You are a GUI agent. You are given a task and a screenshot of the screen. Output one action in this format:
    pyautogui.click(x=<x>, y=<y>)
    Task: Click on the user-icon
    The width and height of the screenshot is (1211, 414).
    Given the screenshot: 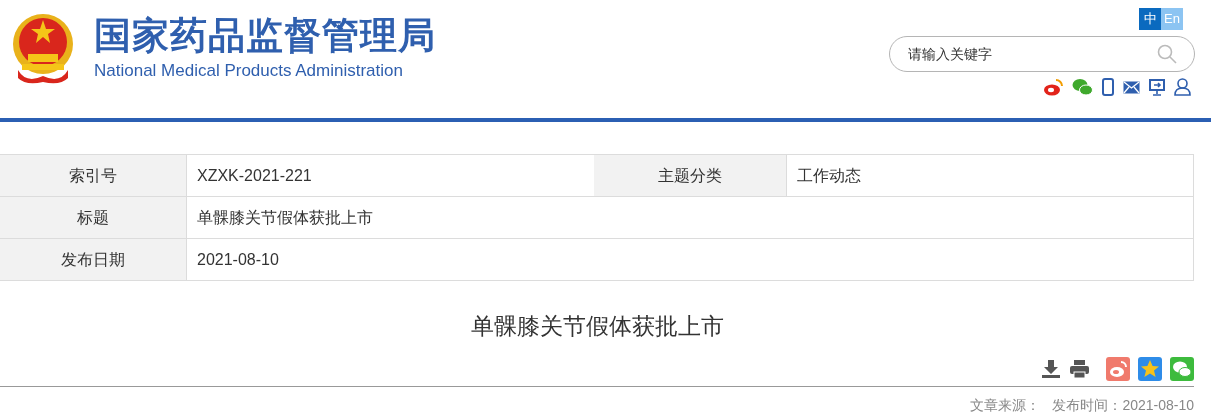 What is the action you would take?
    pyautogui.click(x=1182, y=87)
    